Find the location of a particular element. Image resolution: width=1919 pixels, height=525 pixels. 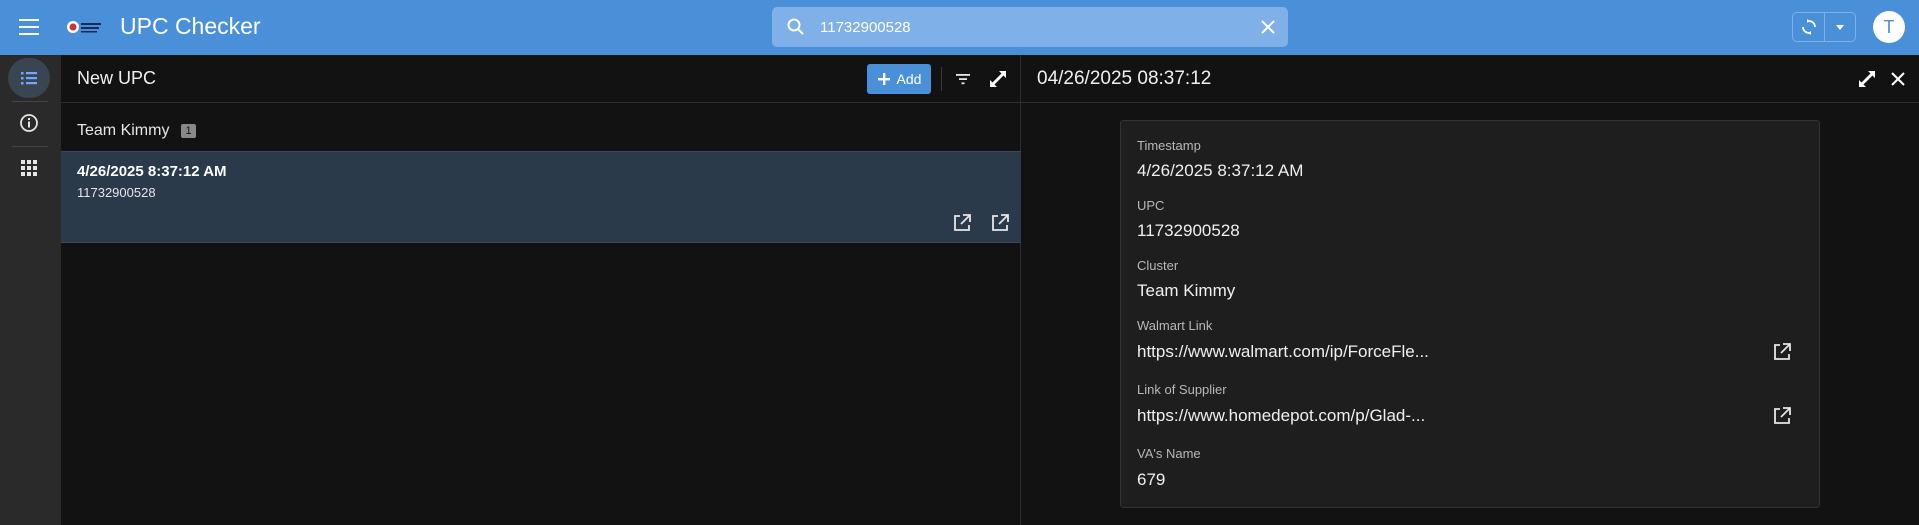

group-header: Team Kimmy 1 is located at coordinates (136, 131).